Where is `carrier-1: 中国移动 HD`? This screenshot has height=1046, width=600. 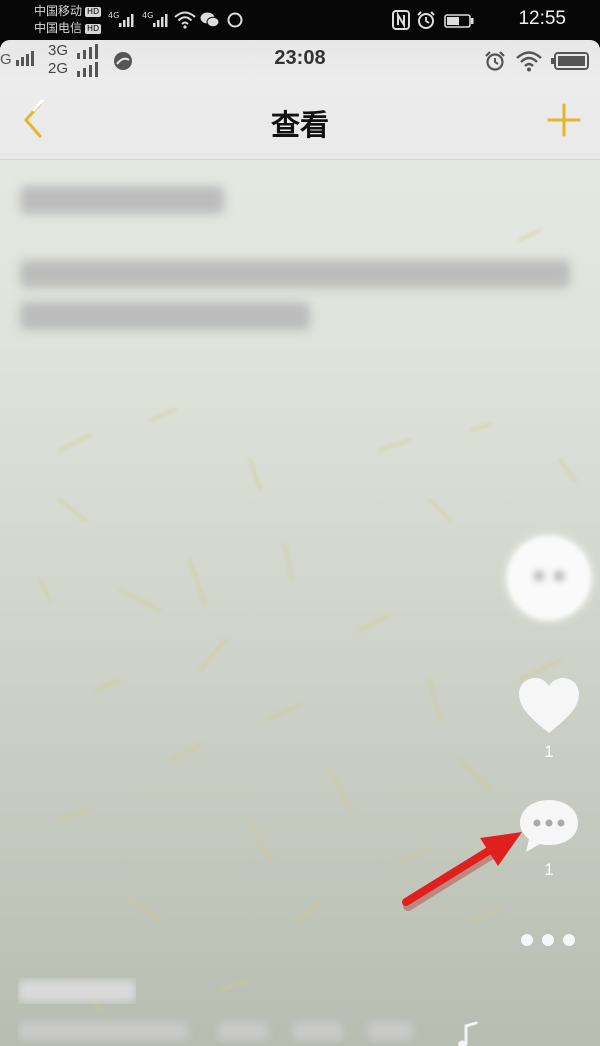
carrier-1: 中国移动 HD is located at coordinates (68, 11).